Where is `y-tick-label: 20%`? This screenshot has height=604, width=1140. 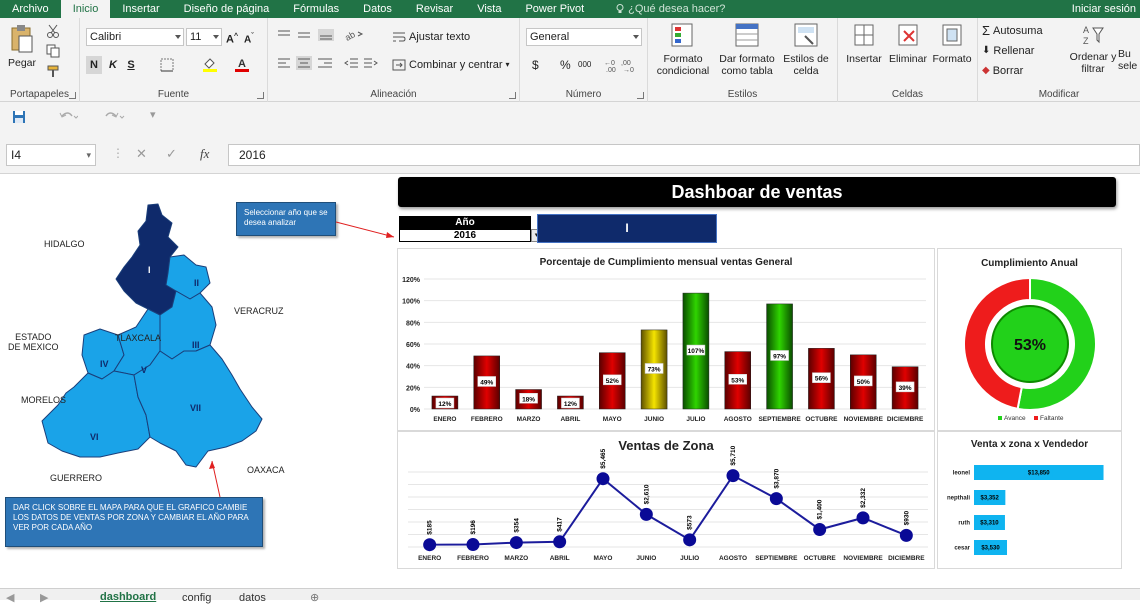 y-tick-label: 20% is located at coordinates (413, 388).